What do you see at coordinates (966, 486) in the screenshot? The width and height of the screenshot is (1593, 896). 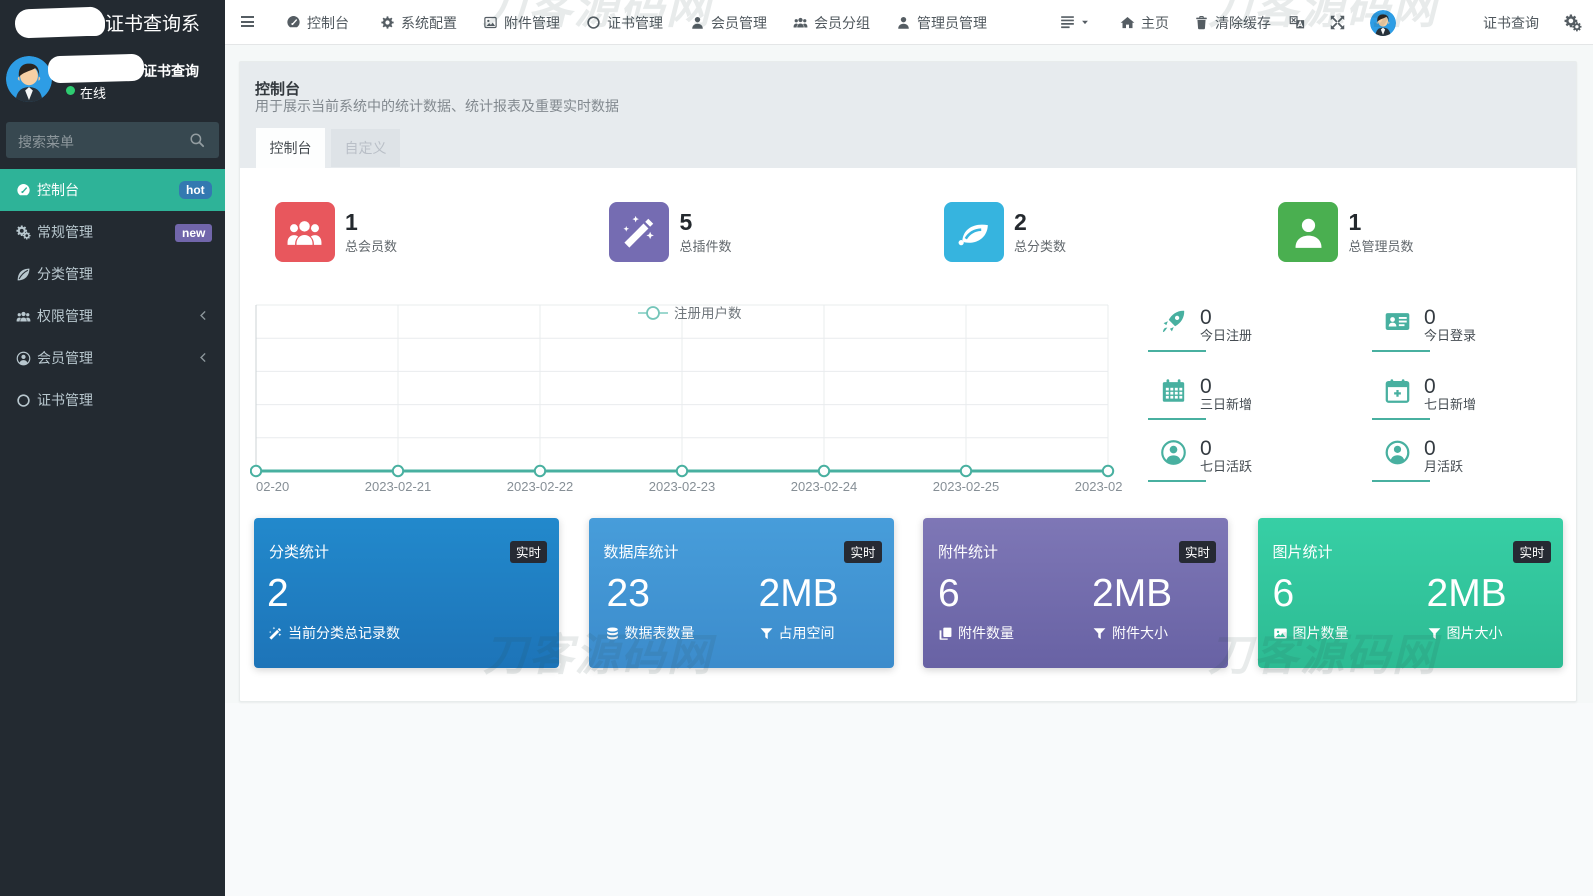 I see `svg-text: 2023-02-25` at bounding box center [966, 486].